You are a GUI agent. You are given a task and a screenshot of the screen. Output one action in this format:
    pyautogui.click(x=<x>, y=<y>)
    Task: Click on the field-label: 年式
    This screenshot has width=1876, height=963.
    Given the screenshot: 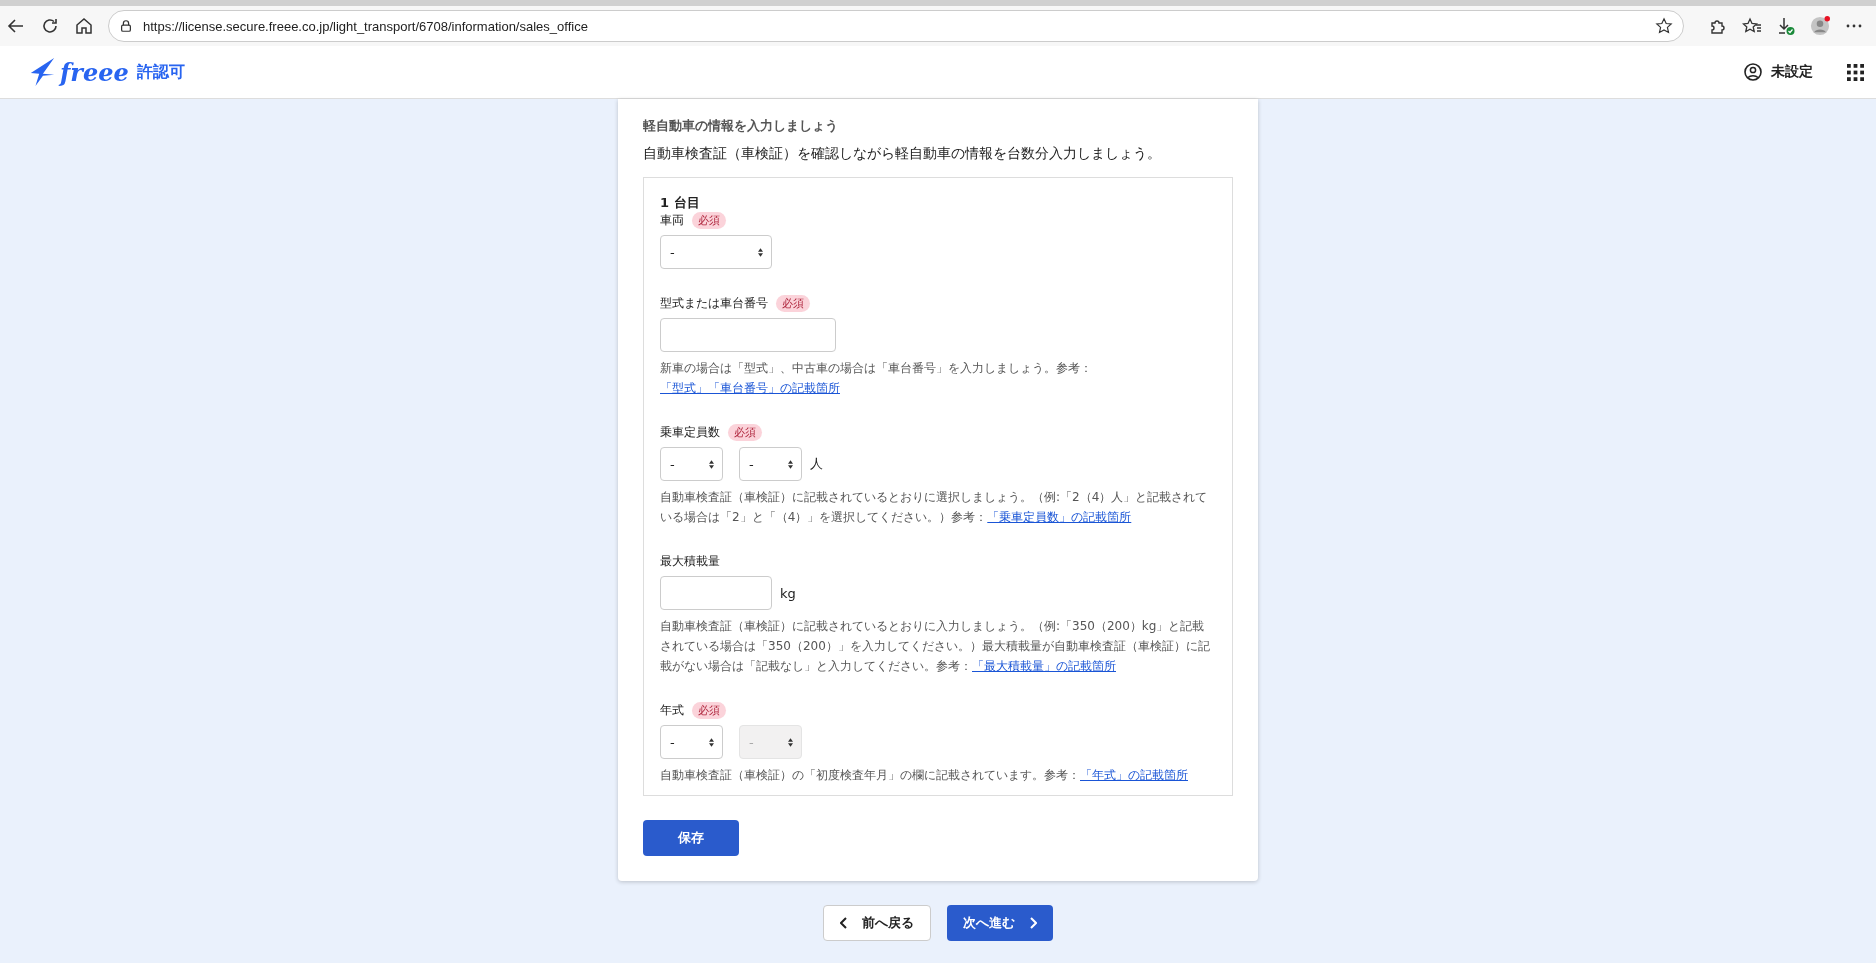 What is the action you would take?
    pyautogui.click(x=672, y=710)
    